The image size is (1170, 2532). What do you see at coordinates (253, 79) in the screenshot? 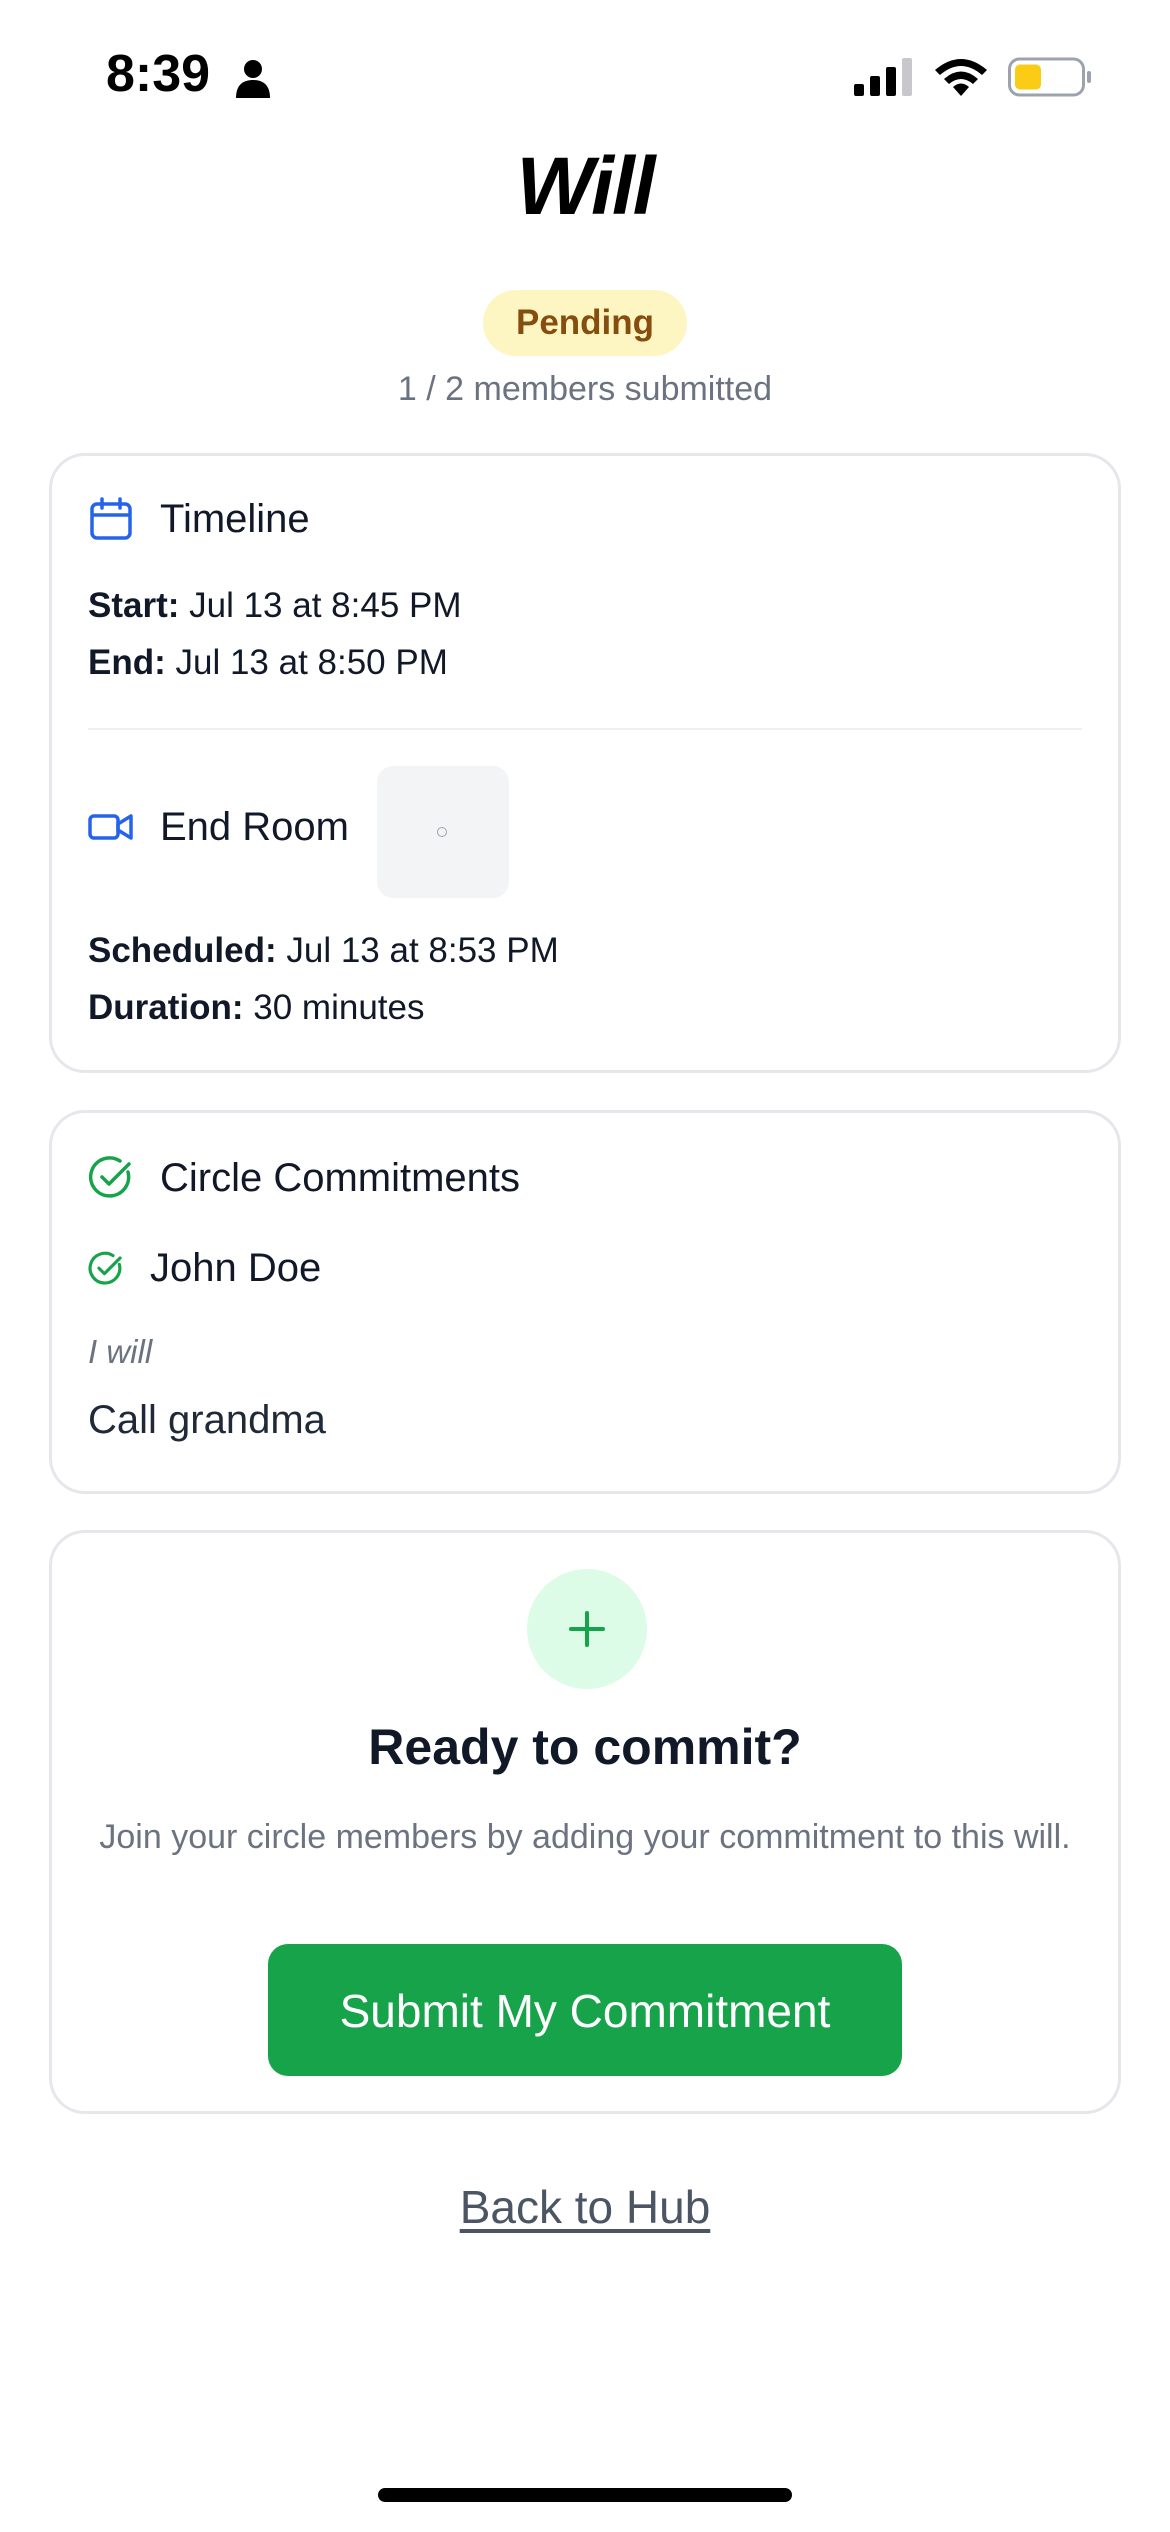
I see `person-icon` at bounding box center [253, 79].